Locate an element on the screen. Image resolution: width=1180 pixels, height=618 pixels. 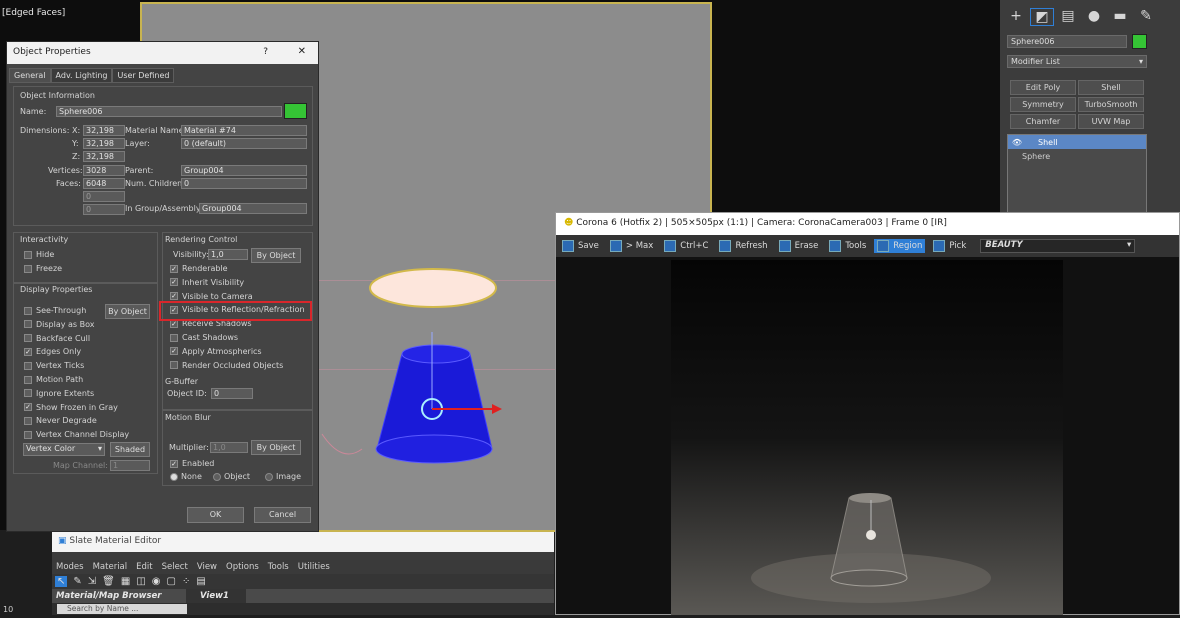
shell-button: Shell is located at coordinates (1111, 87).